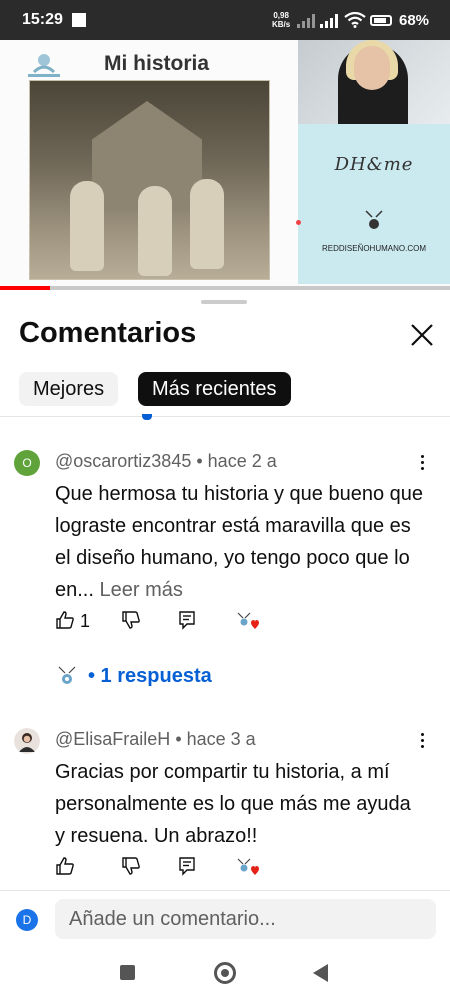 This screenshot has height=1000, width=450. Describe the element at coordinates (221, 739) in the screenshot. I see `comment-time: hace 3 a` at that location.